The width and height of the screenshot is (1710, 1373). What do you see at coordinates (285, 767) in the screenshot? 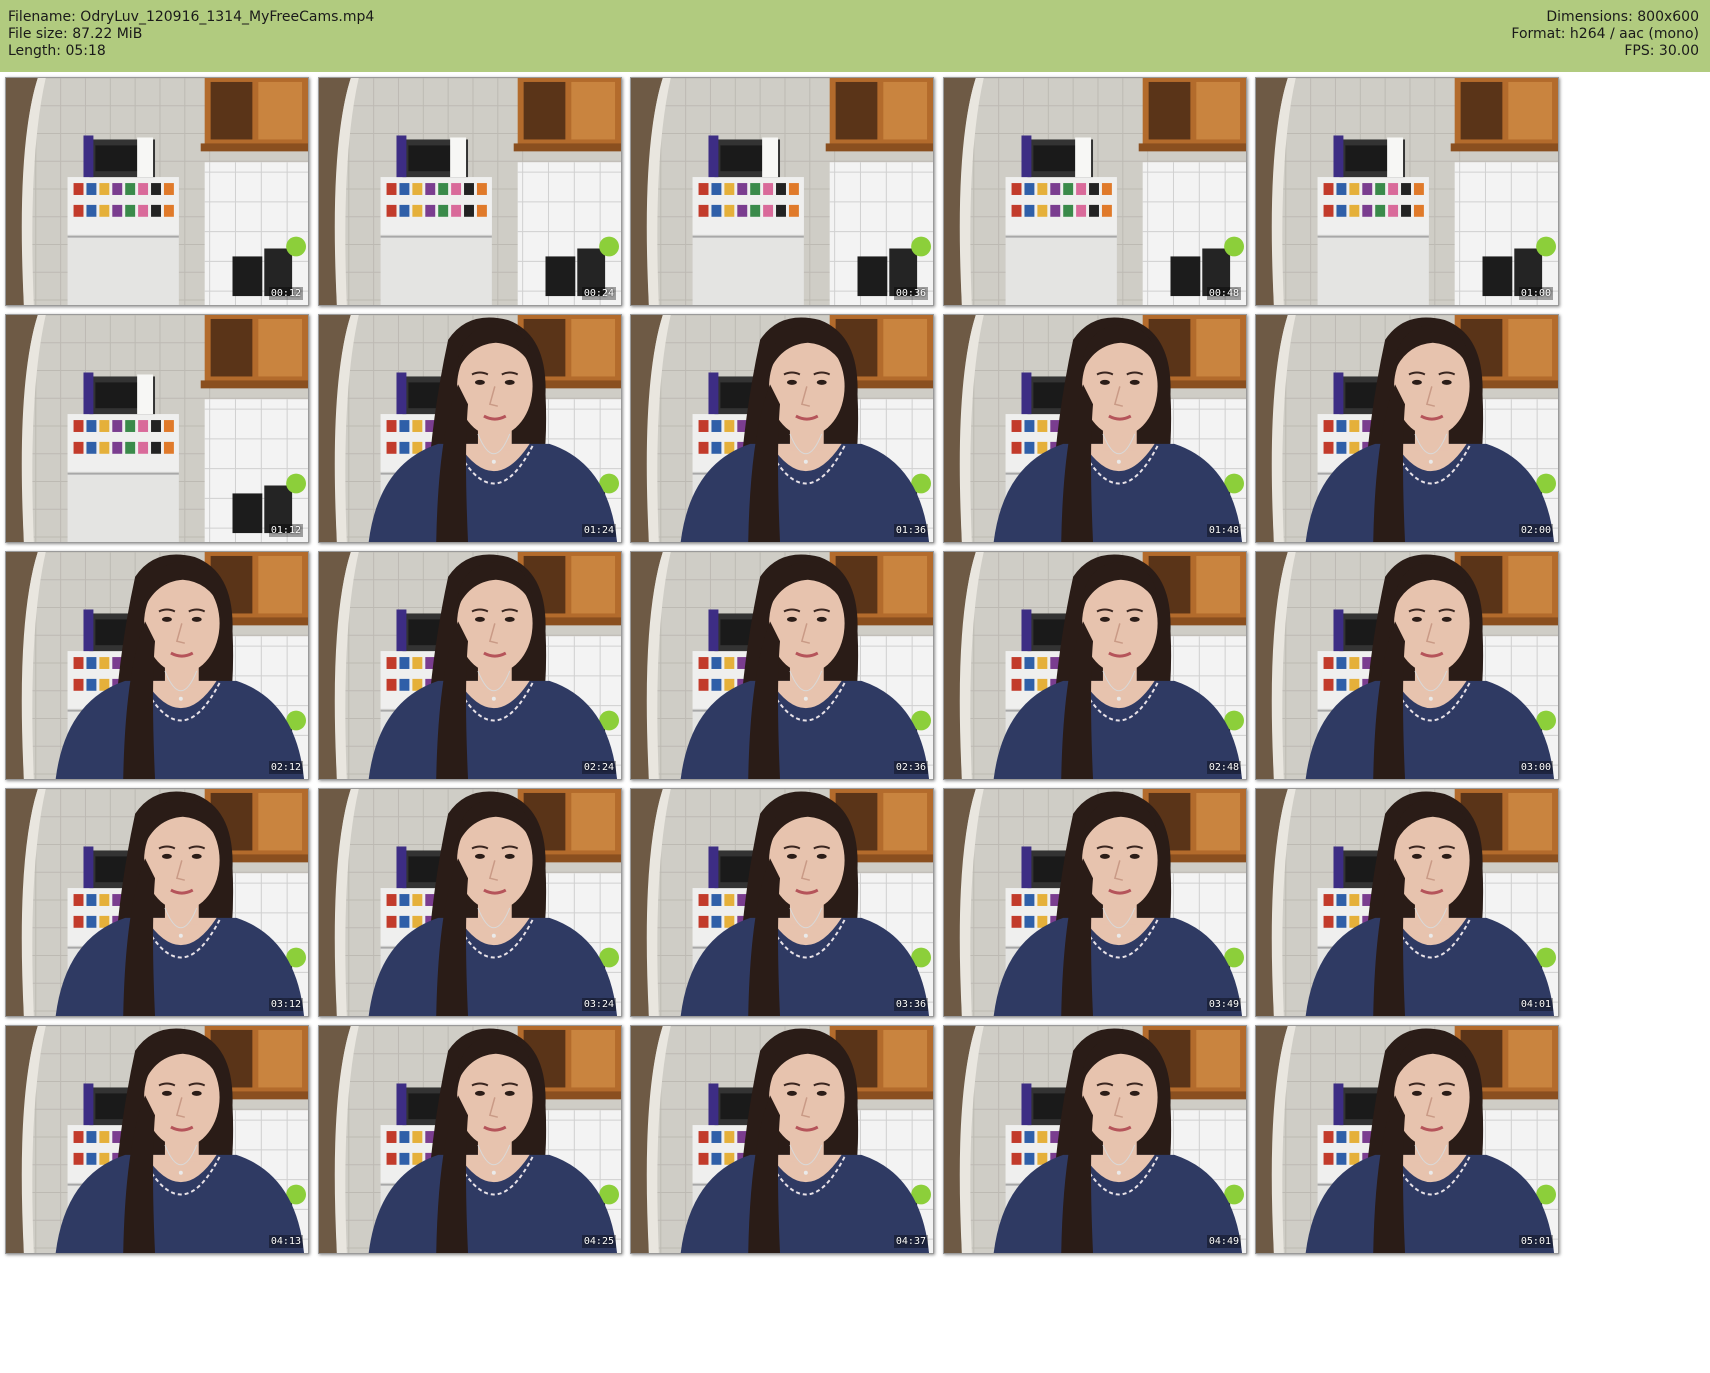
I see `frame-timestamp: 02:12` at bounding box center [285, 767].